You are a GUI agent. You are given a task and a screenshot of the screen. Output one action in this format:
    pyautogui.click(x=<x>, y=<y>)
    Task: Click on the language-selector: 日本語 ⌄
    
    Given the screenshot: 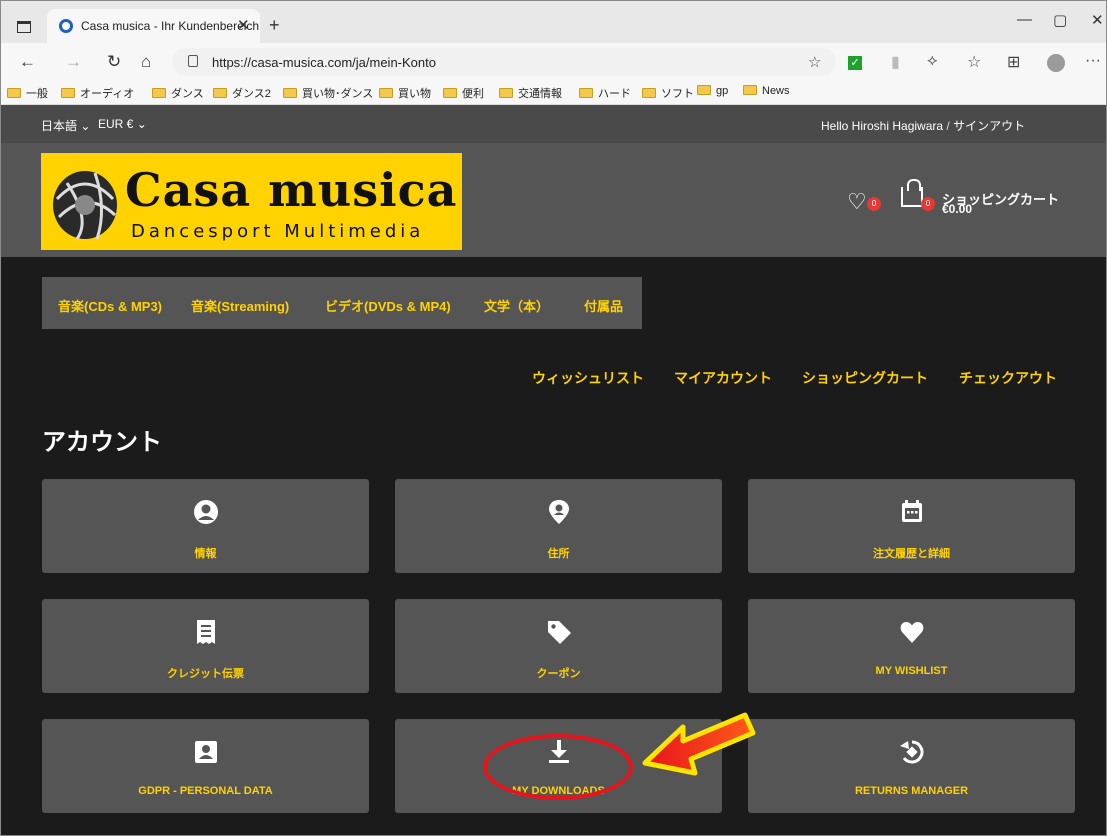 What is the action you would take?
    pyautogui.click(x=65, y=125)
    